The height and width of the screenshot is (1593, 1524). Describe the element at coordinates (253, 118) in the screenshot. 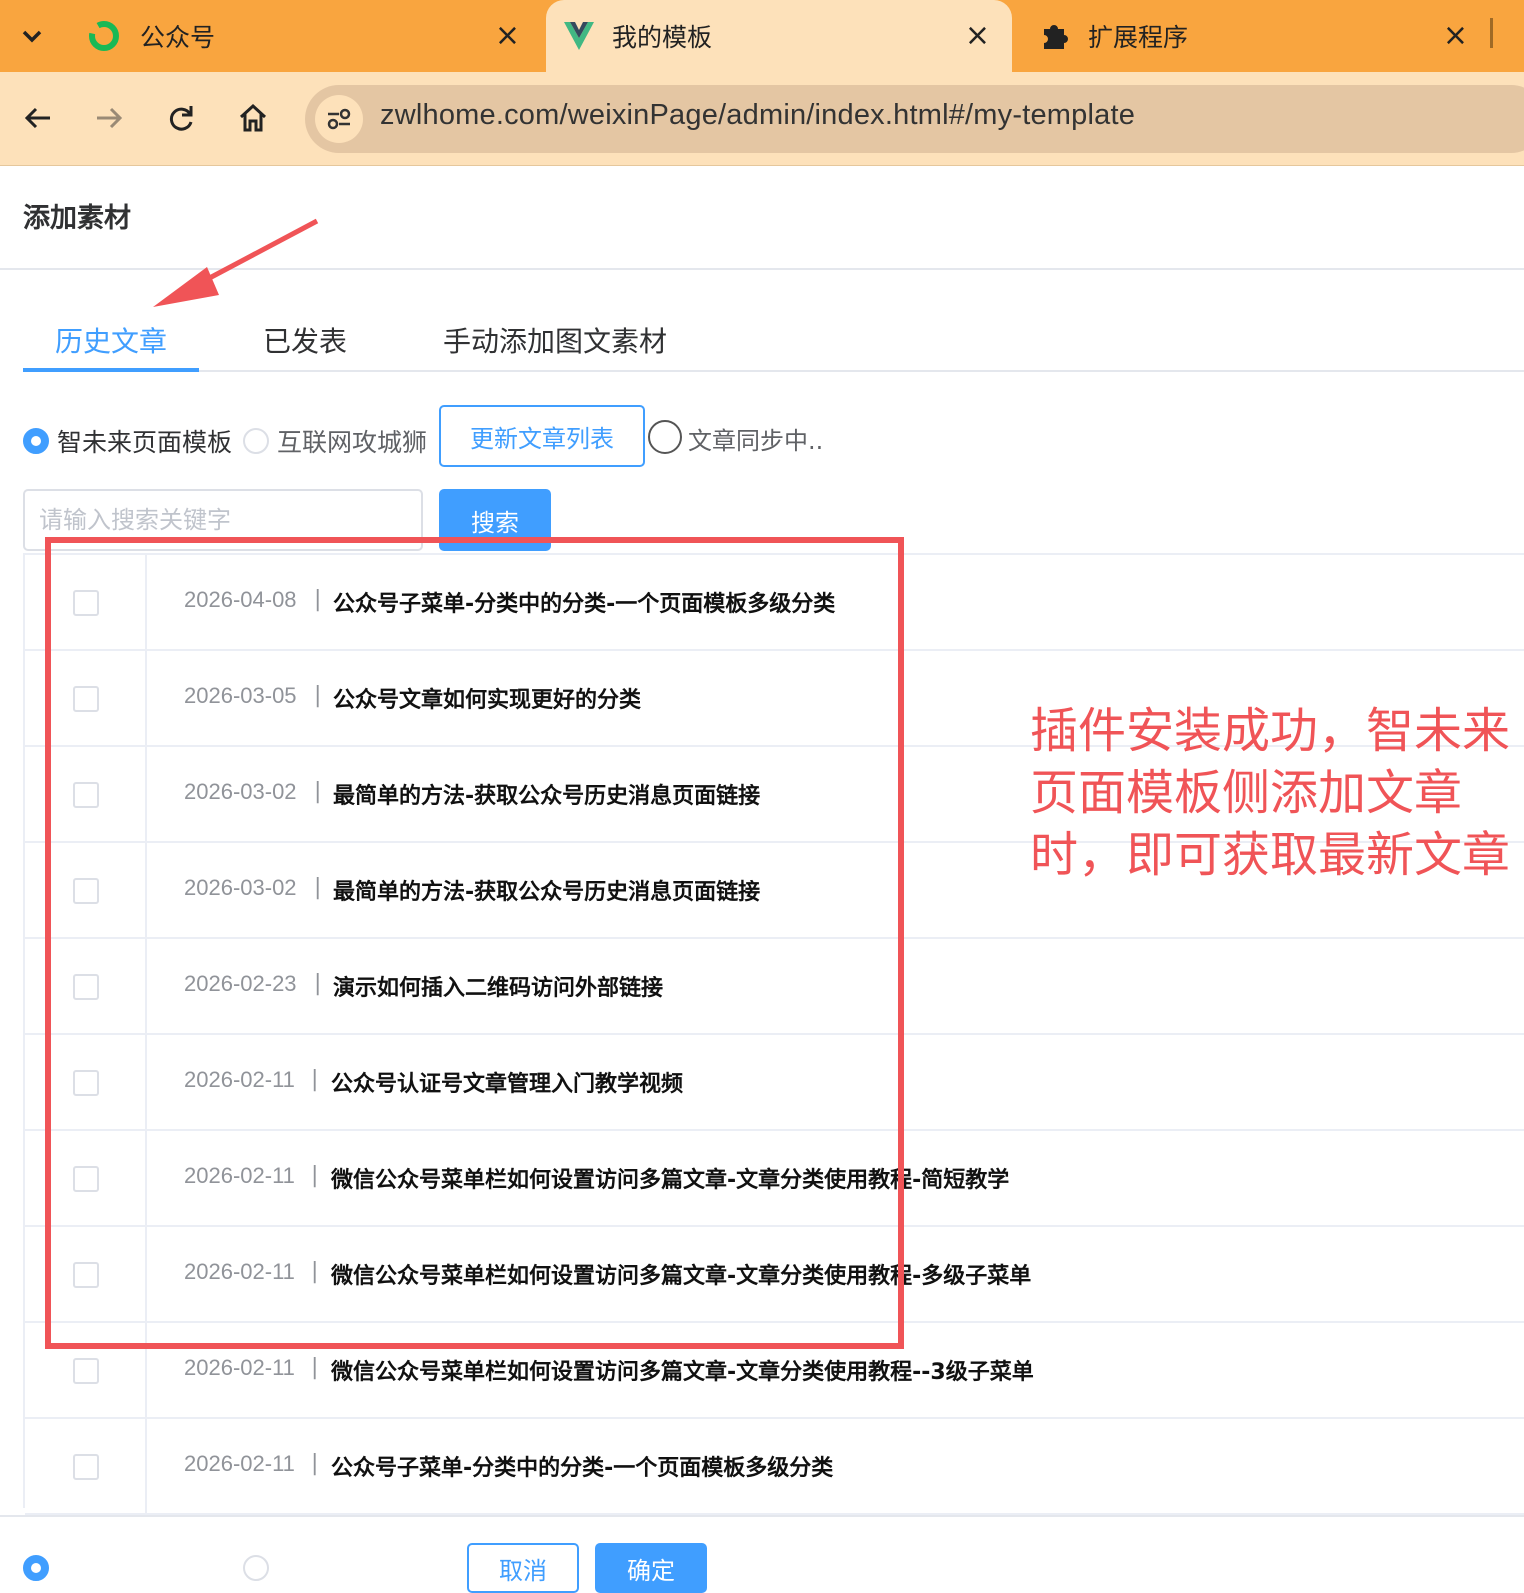

I see `home-icon` at that location.